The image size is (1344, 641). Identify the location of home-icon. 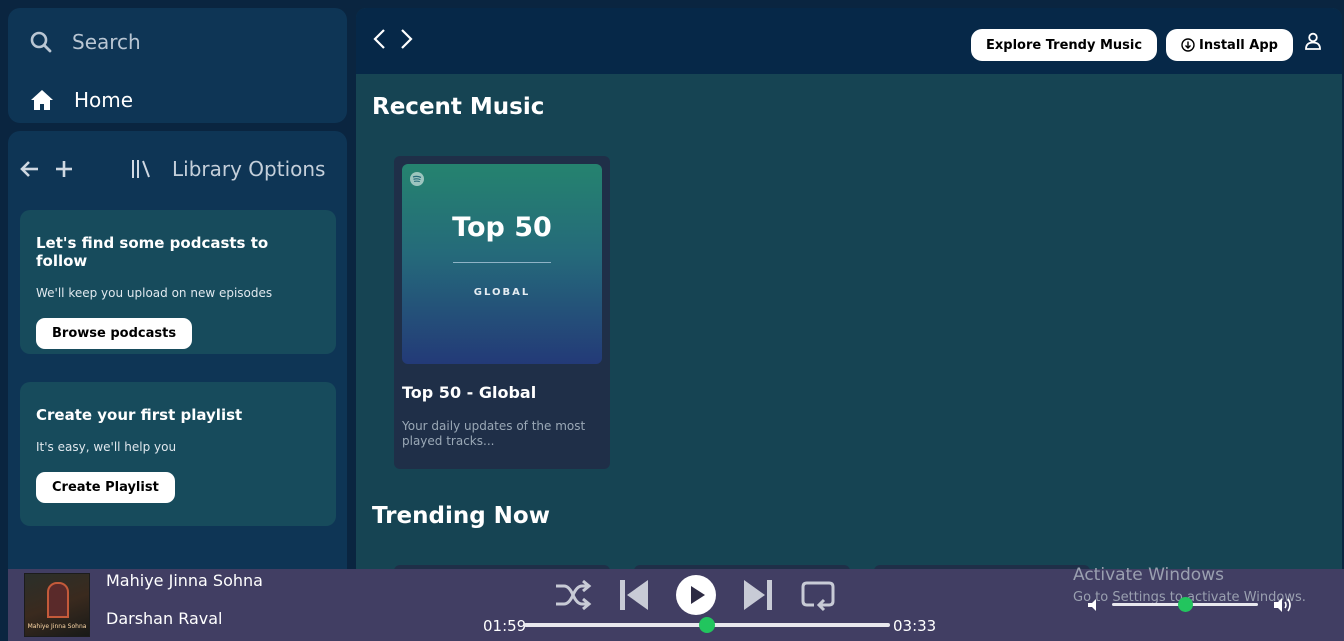
(42, 100).